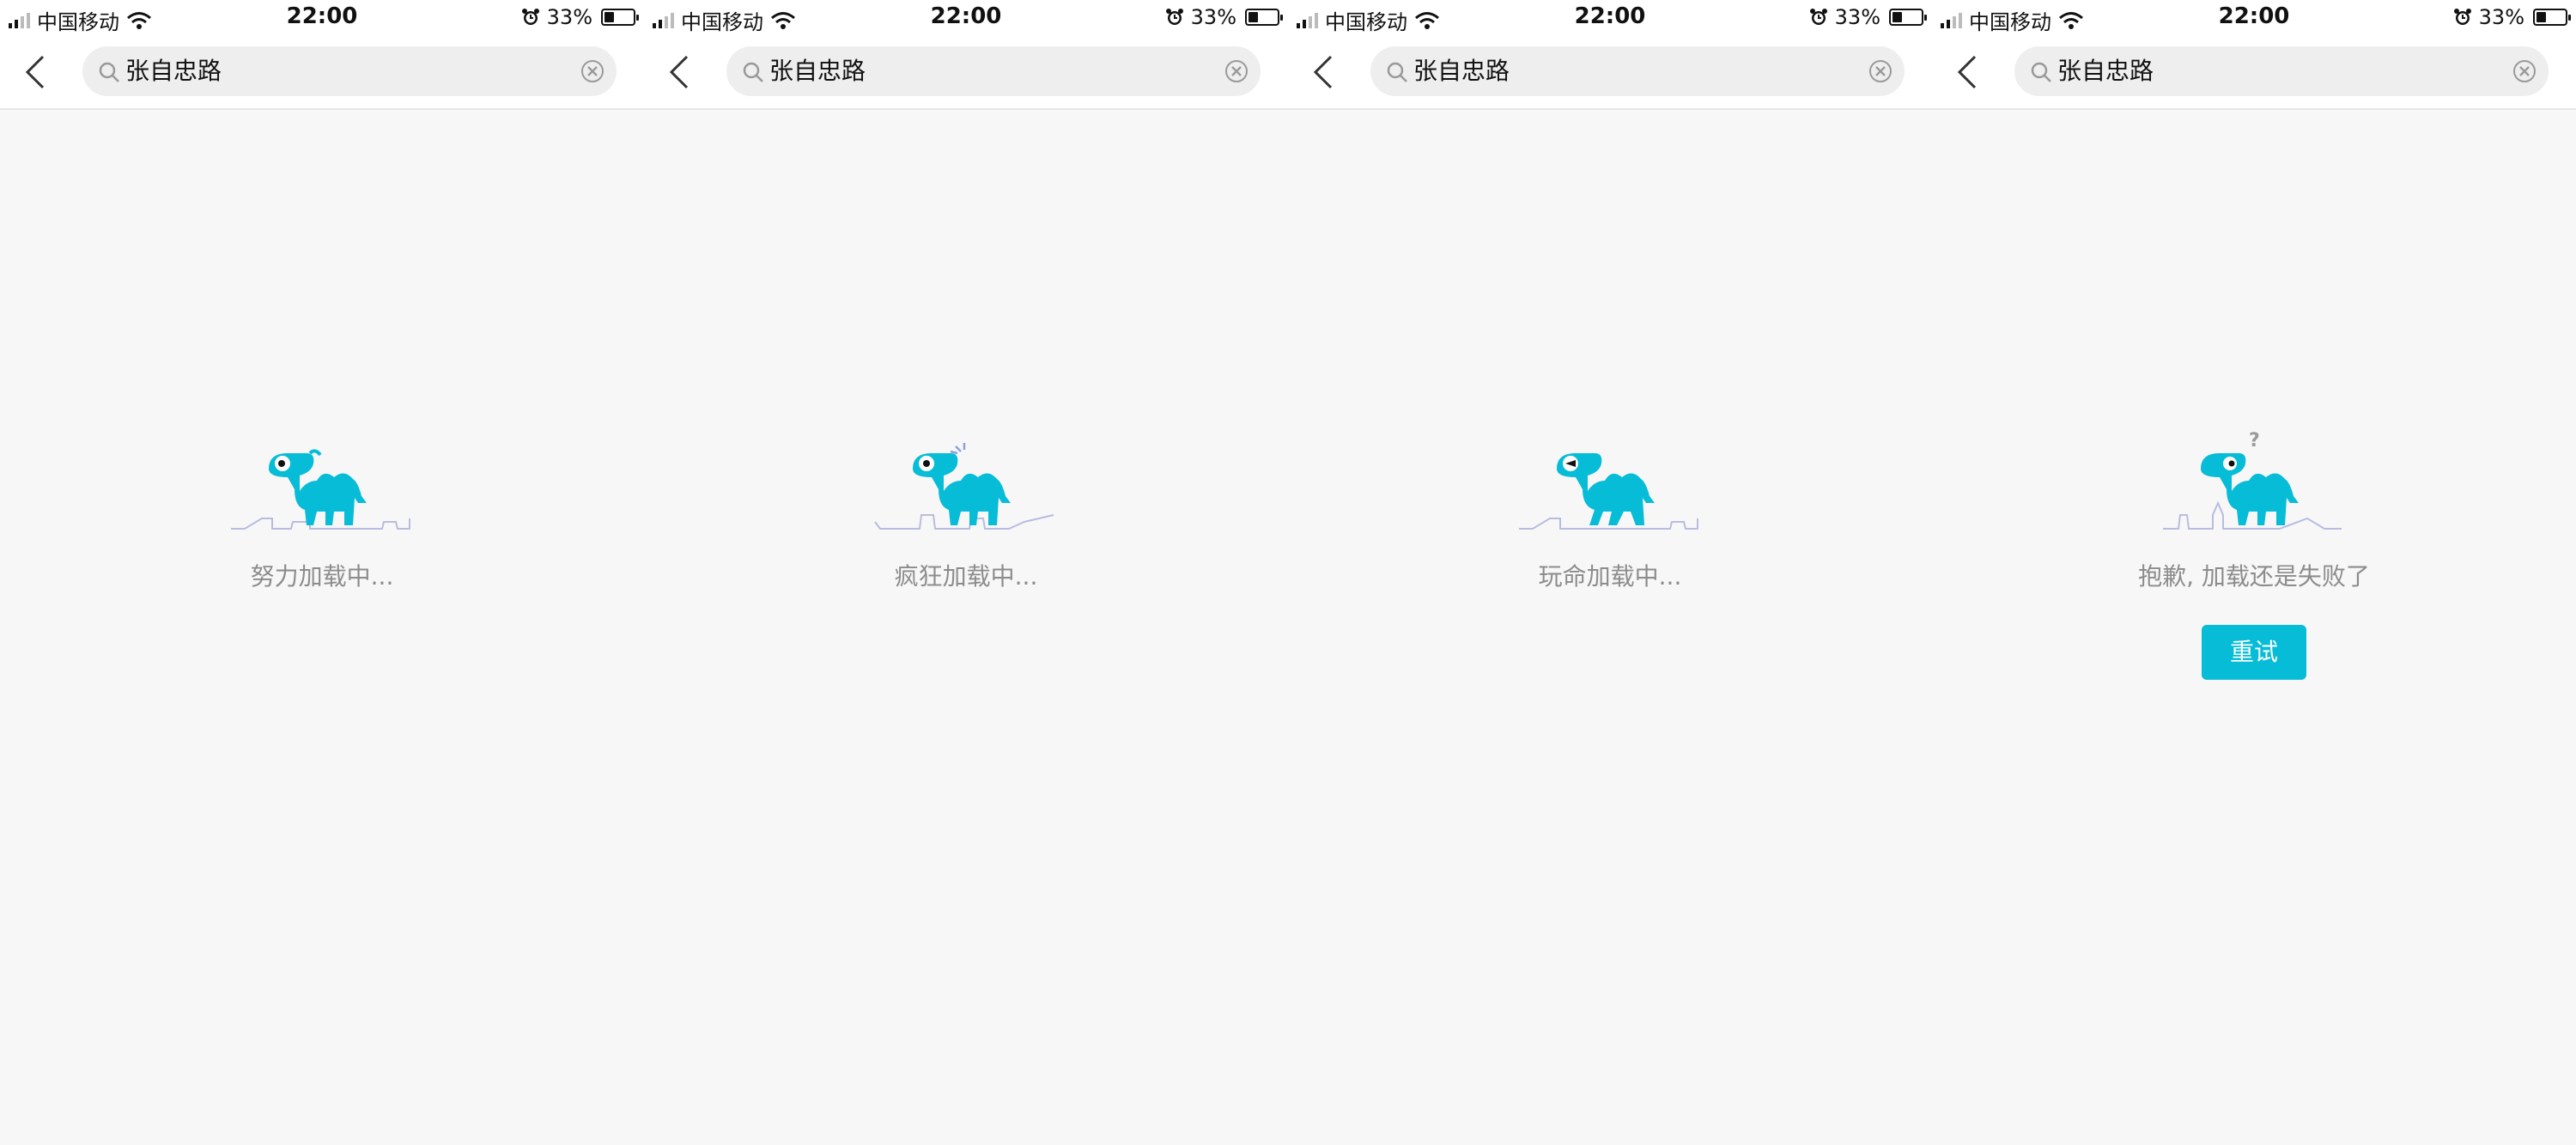 The image size is (2576, 1145). I want to click on question-mark-icon: ?, so click(2254, 441).